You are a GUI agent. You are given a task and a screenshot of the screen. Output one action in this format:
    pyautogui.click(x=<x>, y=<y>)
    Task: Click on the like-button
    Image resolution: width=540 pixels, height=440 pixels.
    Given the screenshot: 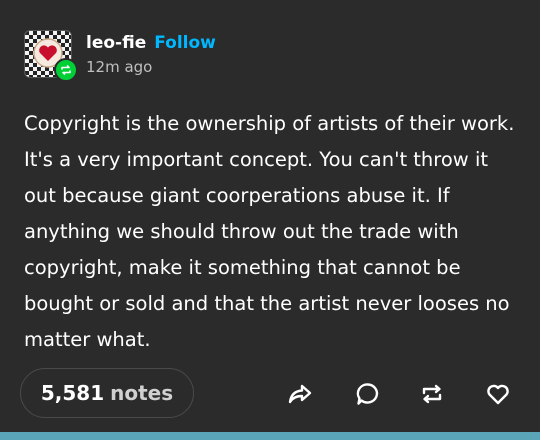 What is the action you would take?
    pyautogui.click(x=498, y=394)
    